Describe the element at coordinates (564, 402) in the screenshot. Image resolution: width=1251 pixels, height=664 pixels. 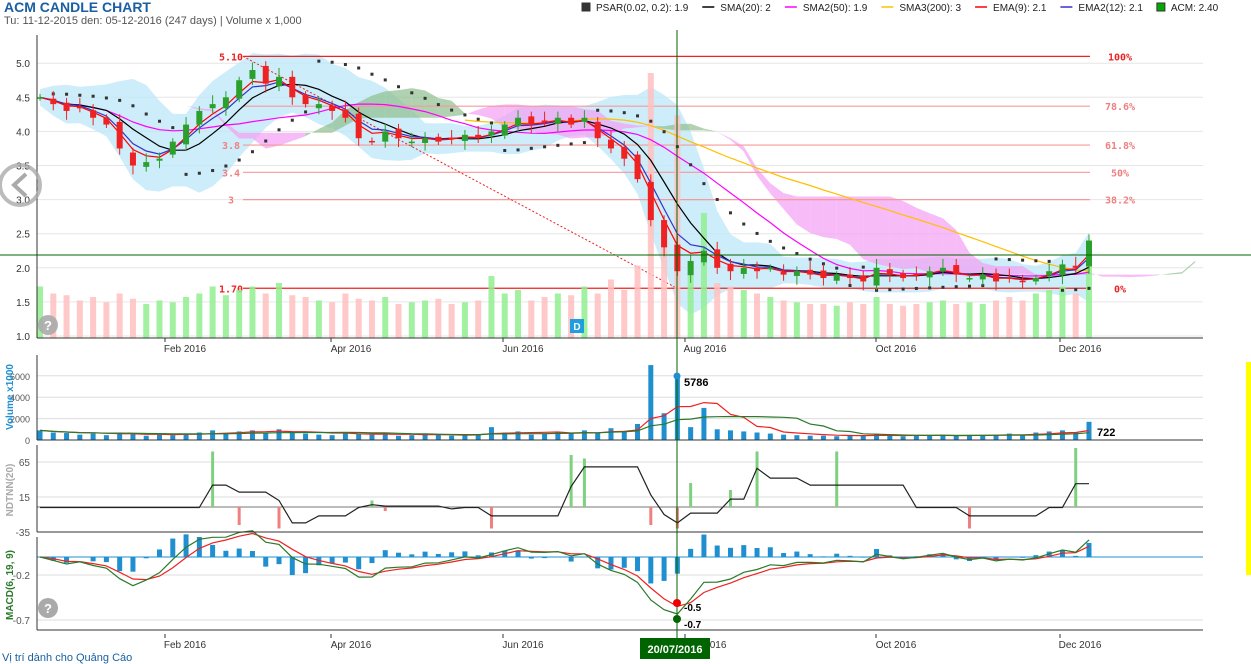
I see `volume-panel` at that location.